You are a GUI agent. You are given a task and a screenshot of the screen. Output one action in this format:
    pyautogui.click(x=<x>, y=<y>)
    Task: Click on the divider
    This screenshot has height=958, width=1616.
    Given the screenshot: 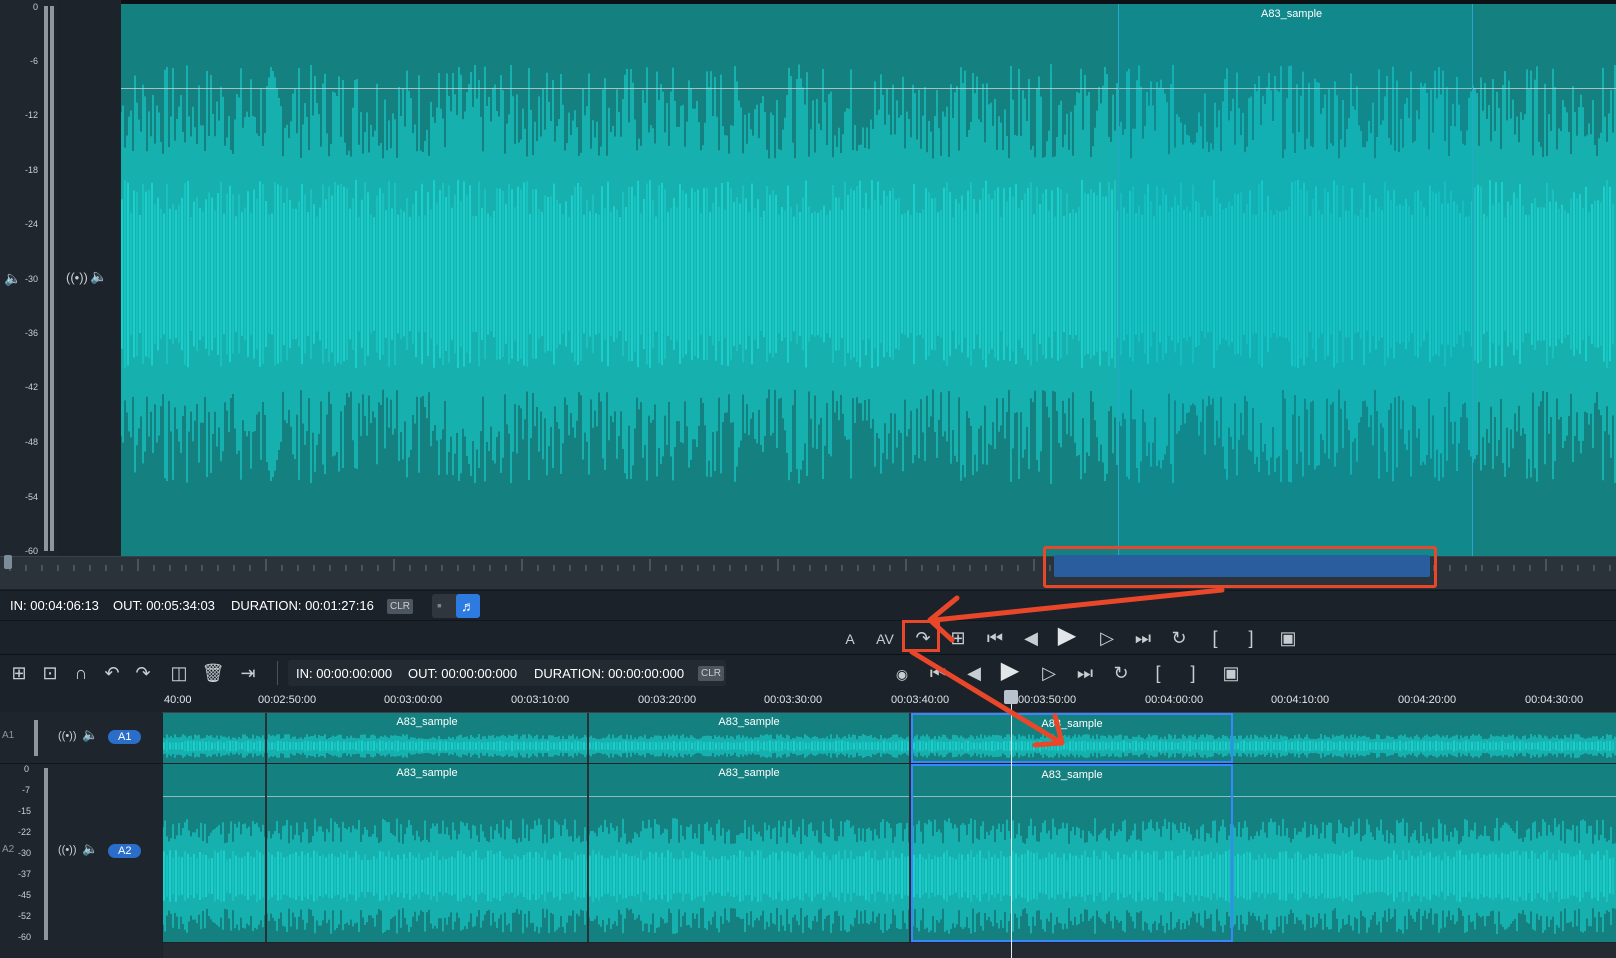 What is the action you would take?
    pyautogui.click(x=277, y=673)
    